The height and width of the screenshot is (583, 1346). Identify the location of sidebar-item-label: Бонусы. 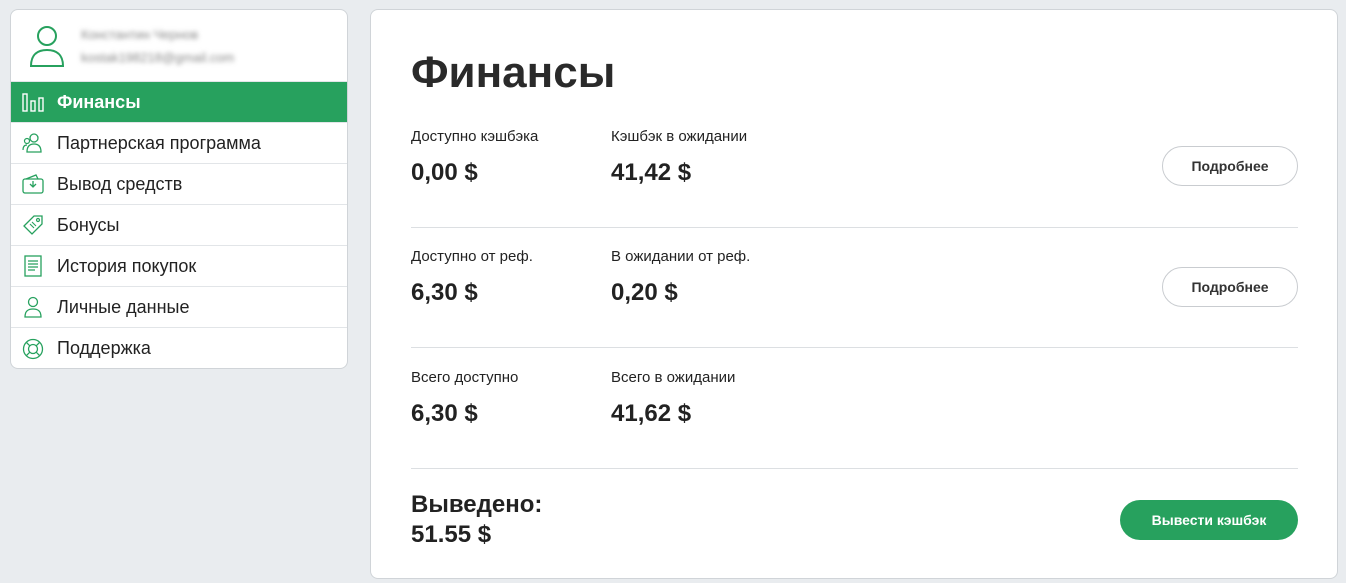
(88, 224).